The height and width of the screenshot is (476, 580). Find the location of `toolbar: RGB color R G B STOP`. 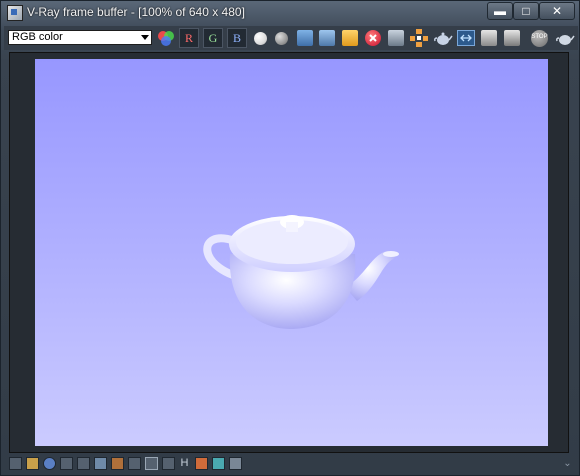

toolbar: RGB color R G B STOP is located at coordinates (291, 38).